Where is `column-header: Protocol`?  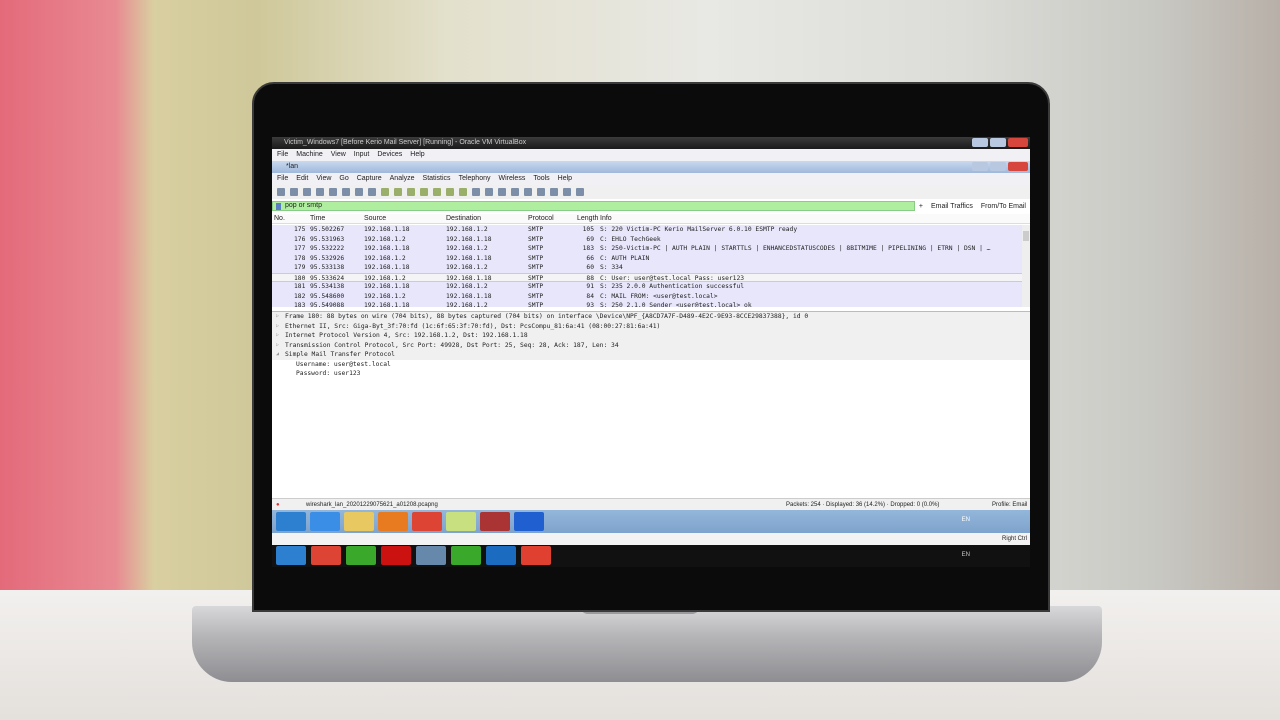 column-header: Protocol is located at coordinates (541, 219).